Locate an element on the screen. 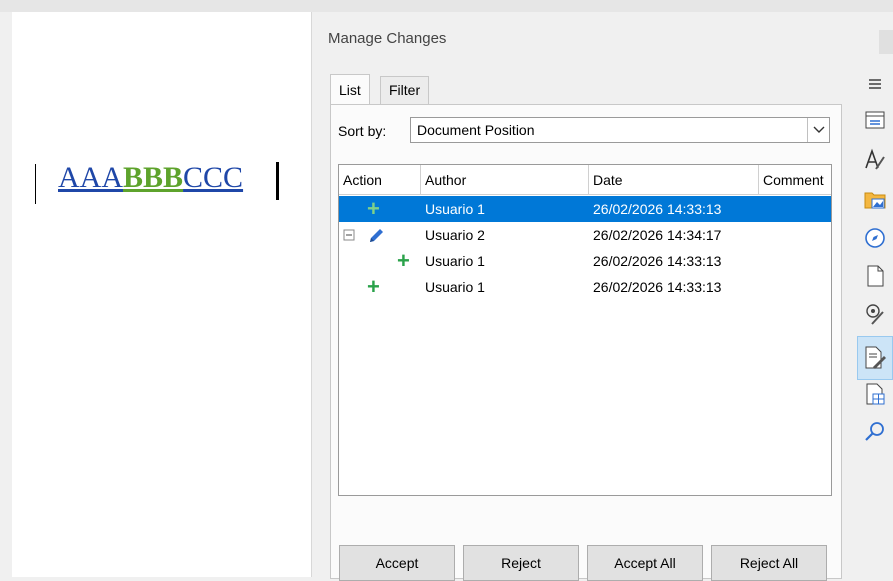 The image size is (893, 581). tab-filter: Filter is located at coordinates (405, 90).